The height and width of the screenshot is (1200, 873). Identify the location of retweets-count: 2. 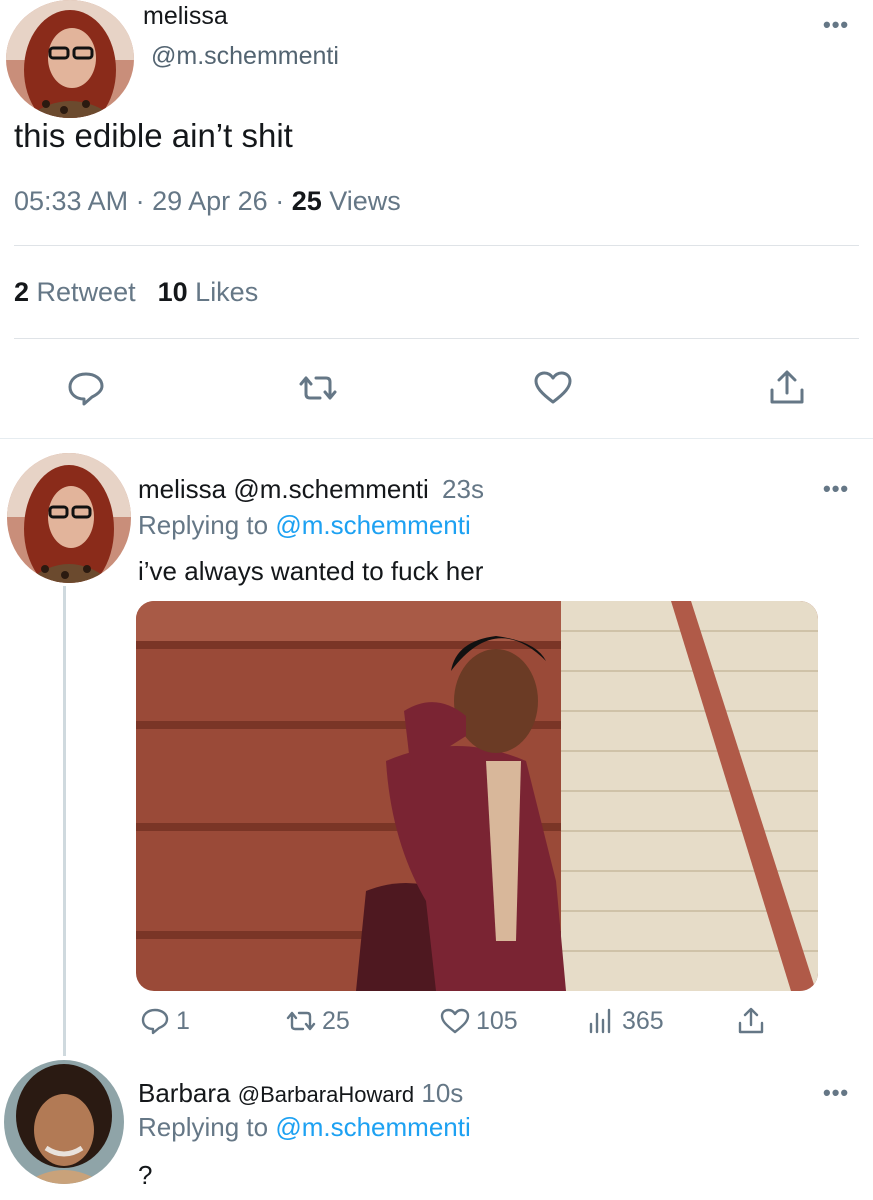
(22, 292).